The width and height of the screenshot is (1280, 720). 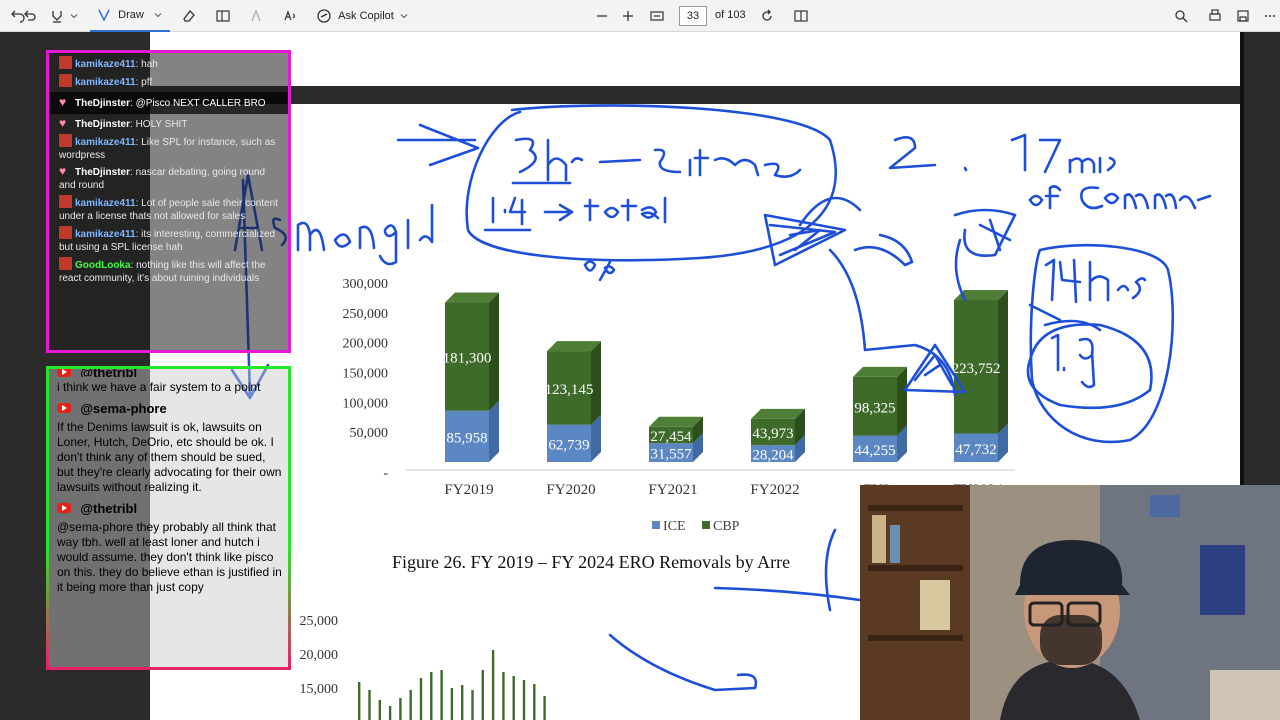 I want to click on rotate-icon, so click(x=767, y=16).